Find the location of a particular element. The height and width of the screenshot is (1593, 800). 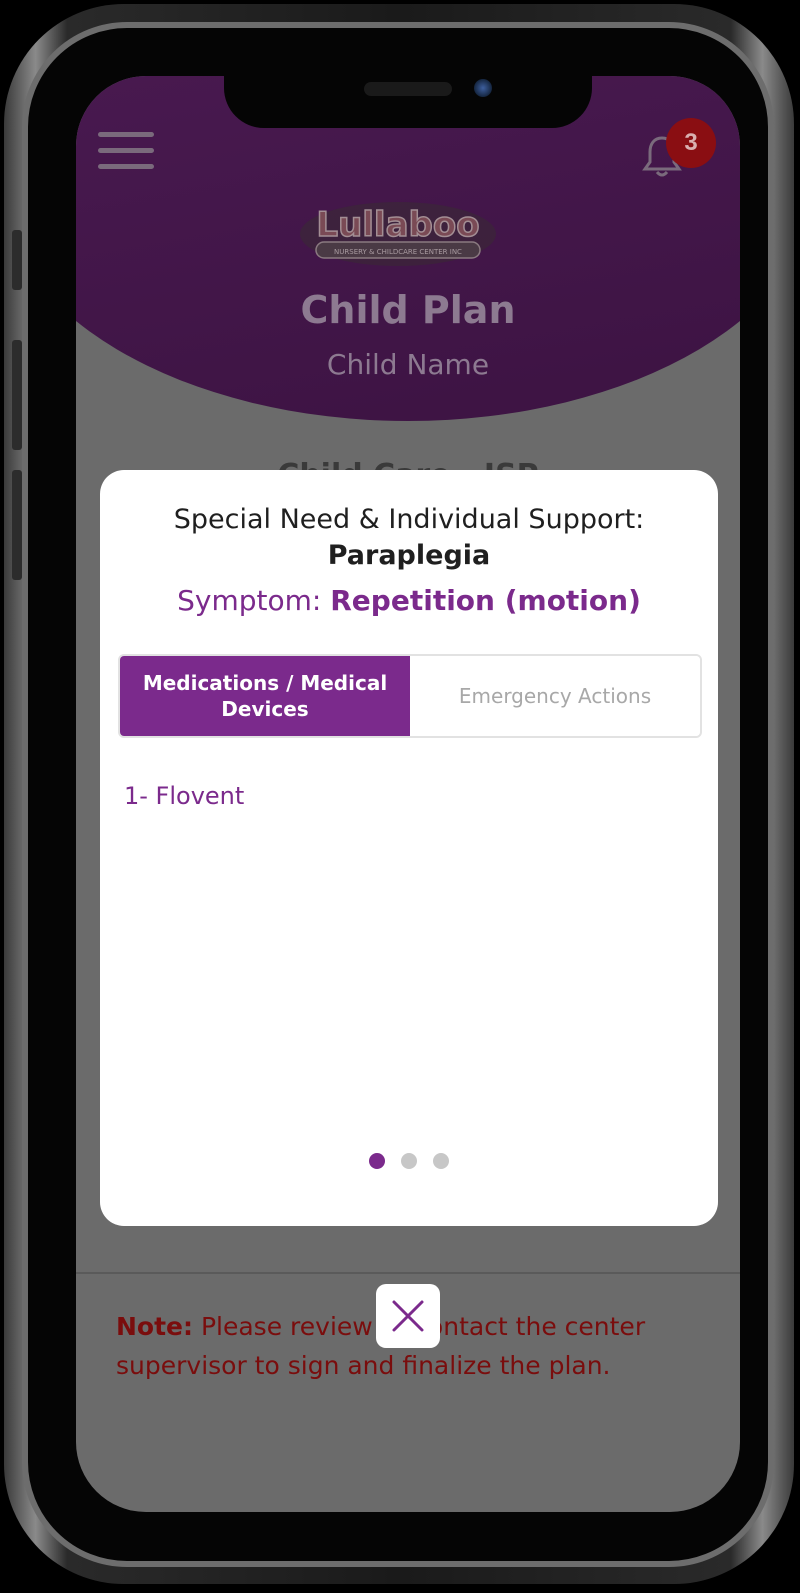

symptom-value: Repetition (motion) is located at coordinates (485, 600).